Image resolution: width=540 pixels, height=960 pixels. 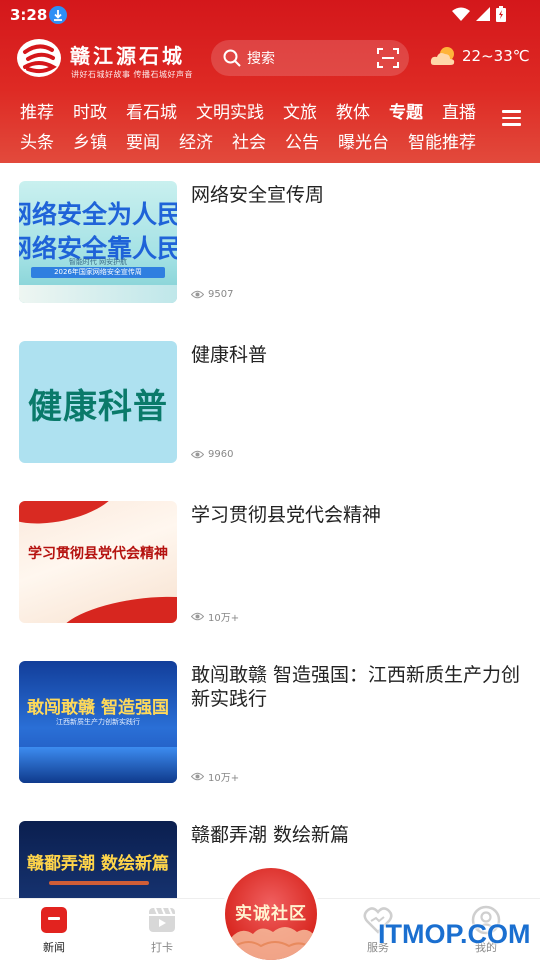 I want to click on download-icon, so click(x=58, y=15).